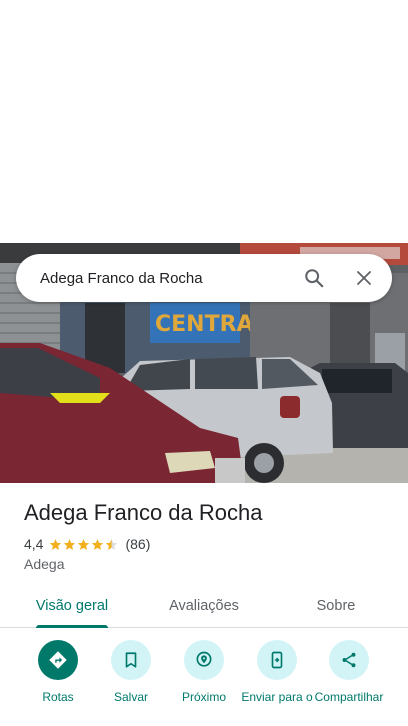 Image resolution: width=408 pixels, height=726 pixels. I want to click on active-tab-indicator, so click(72, 626).